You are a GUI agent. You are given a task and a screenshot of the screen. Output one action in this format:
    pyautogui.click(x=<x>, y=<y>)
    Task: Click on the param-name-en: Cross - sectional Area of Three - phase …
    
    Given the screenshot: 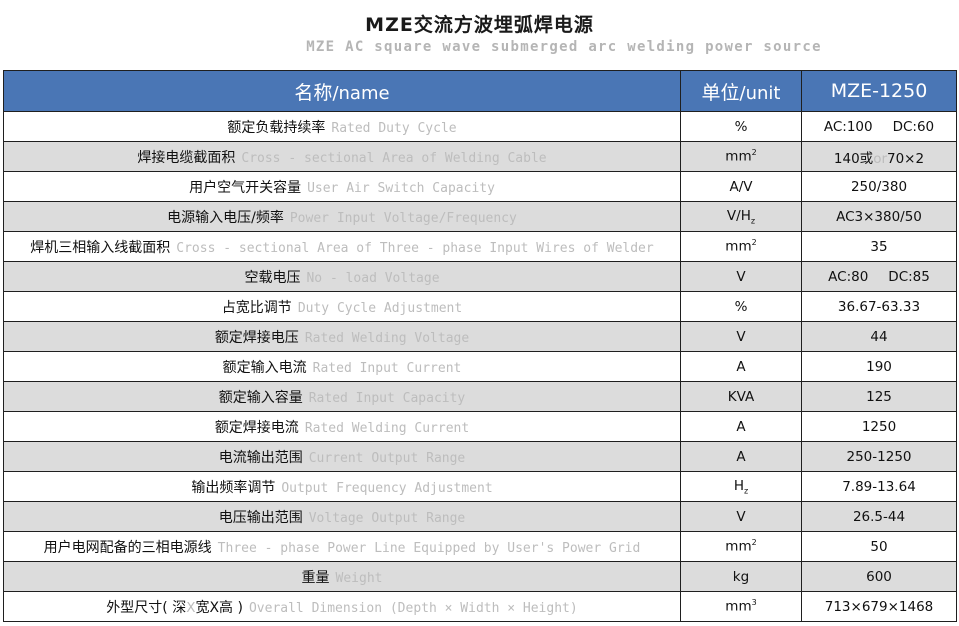 What is the action you would take?
    pyautogui.click(x=415, y=248)
    